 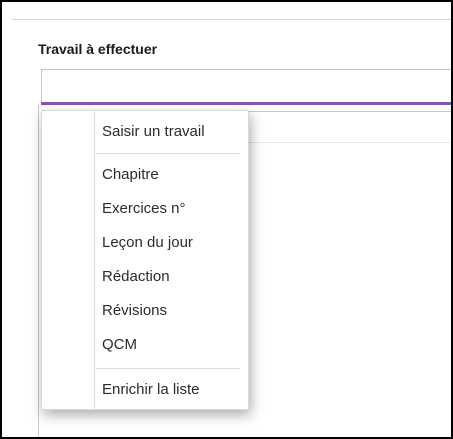 I want to click on panel-inner-divider, so click(x=349, y=142).